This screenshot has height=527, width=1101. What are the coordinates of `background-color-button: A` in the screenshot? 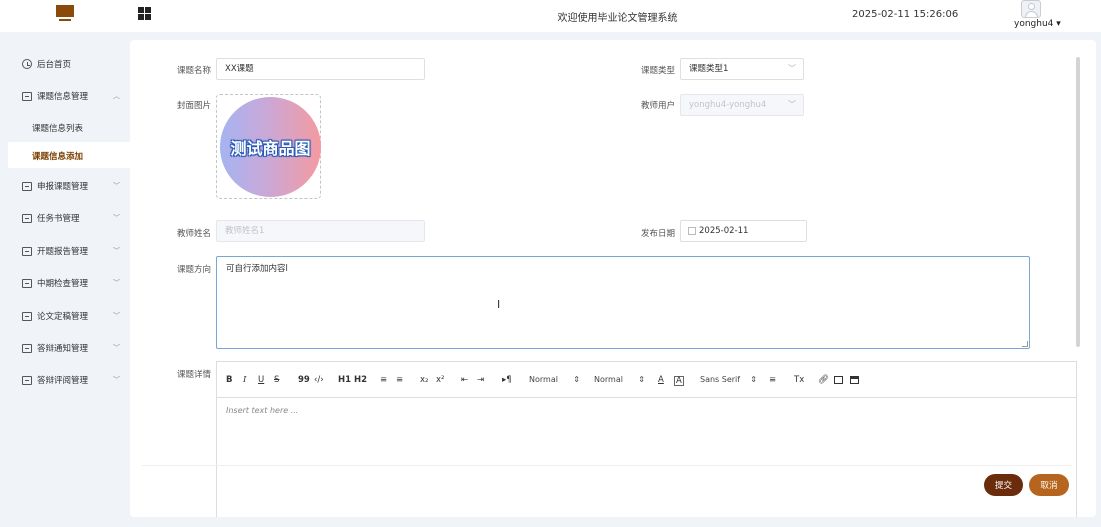 It's located at (679, 381).